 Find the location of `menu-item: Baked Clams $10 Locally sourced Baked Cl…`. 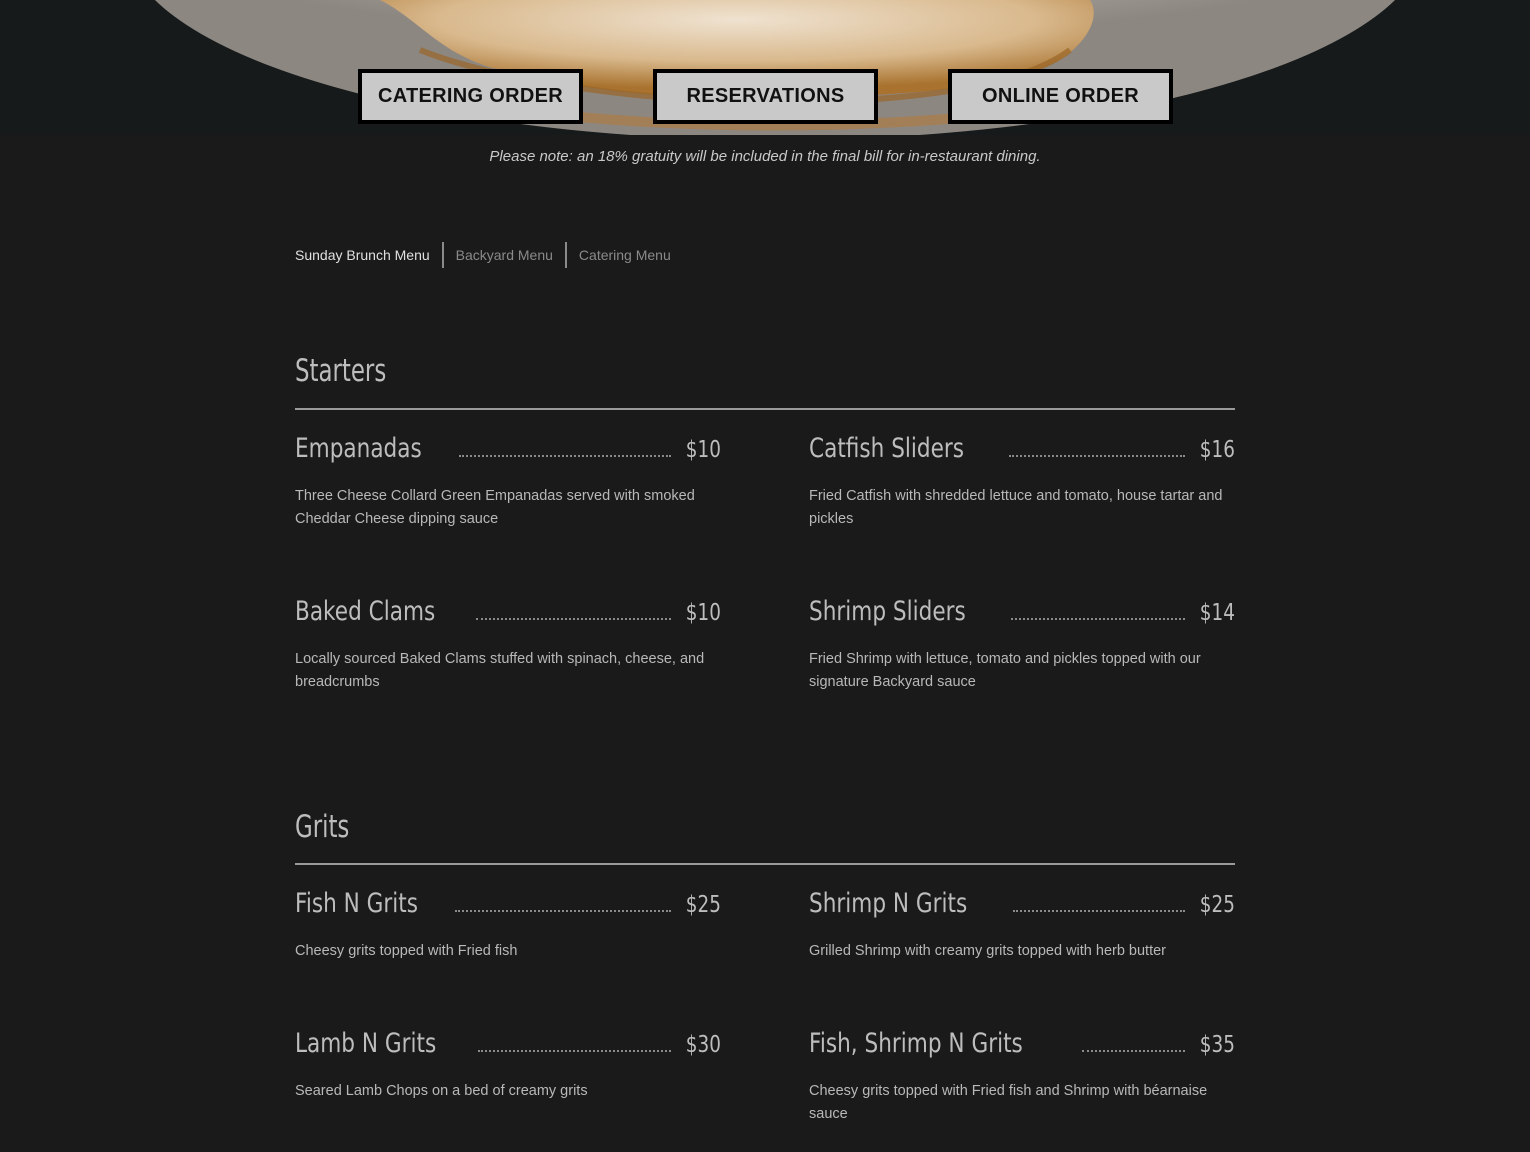

menu-item: Baked Clams $10 Locally sourced Baked Cl… is located at coordinates (508, 644).